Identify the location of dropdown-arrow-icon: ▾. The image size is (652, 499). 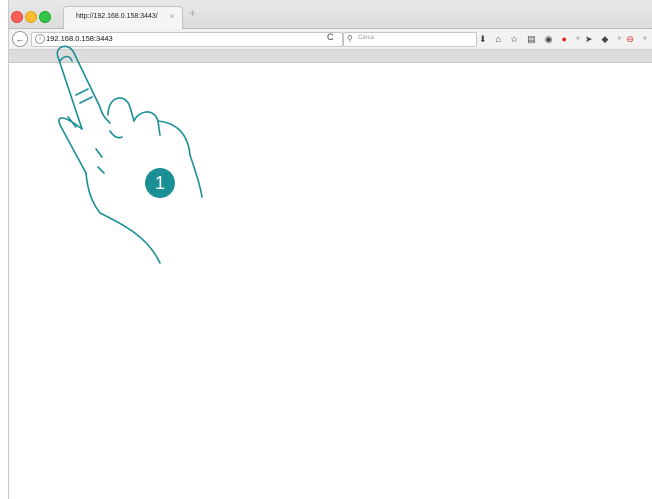
(578, 39).